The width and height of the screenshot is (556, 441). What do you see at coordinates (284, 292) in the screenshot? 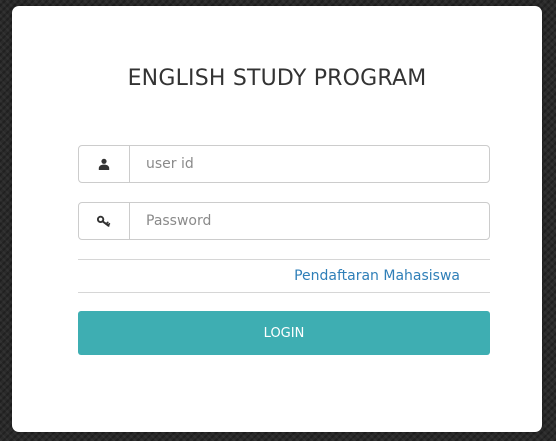
I see `divider-bottom` at bounding box center [284, 292].